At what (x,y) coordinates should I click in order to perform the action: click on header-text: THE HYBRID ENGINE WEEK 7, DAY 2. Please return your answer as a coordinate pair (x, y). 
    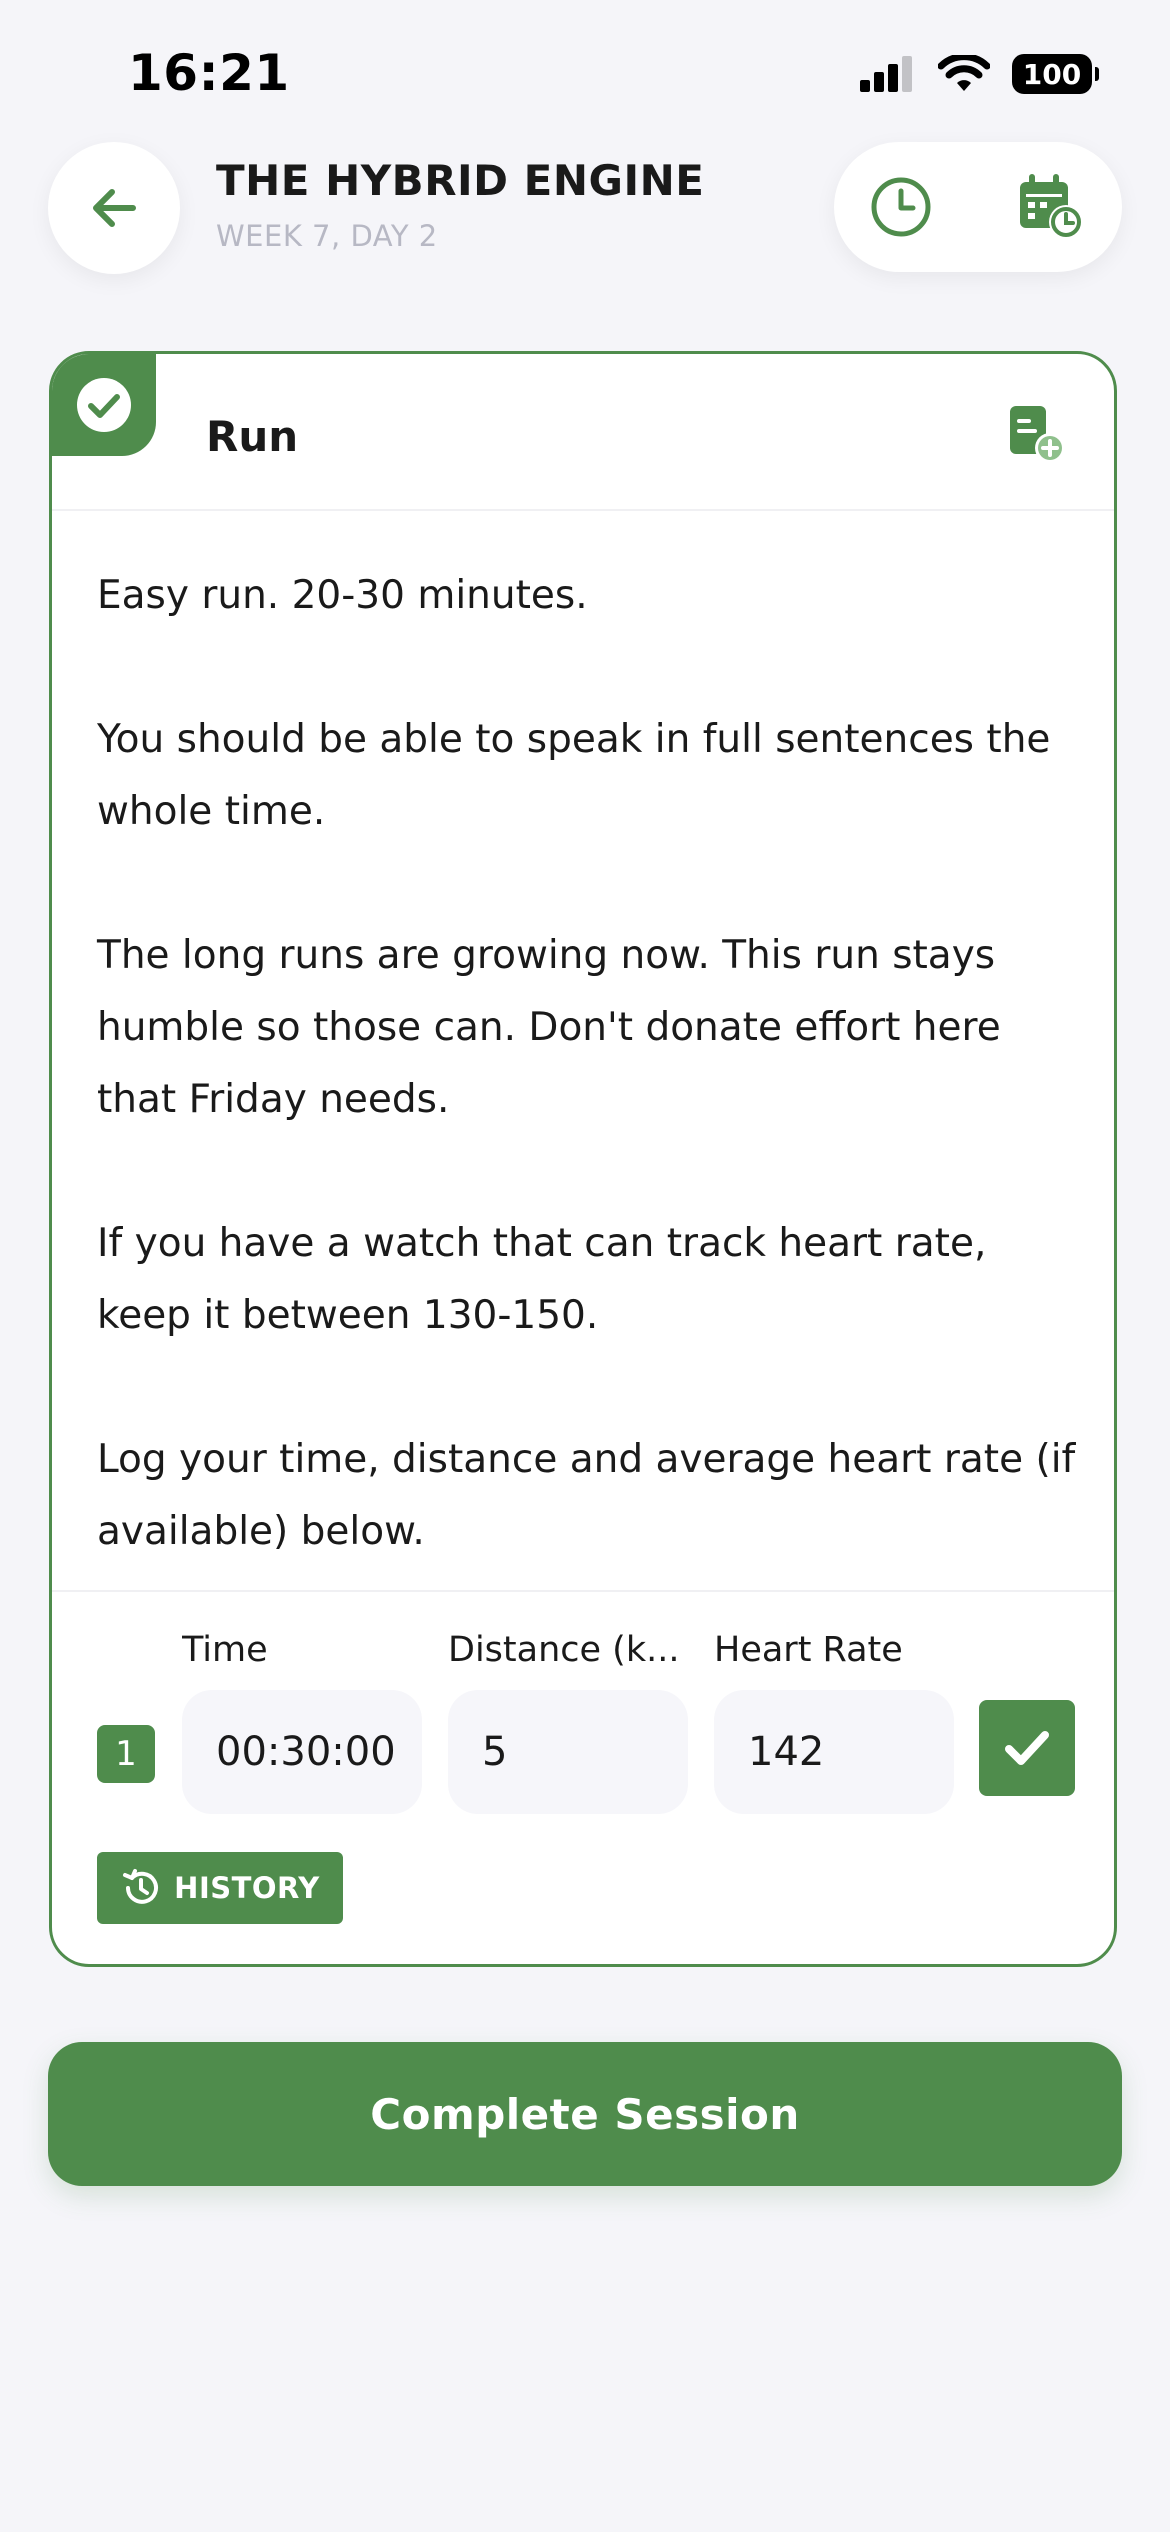
    Looking at the image, I should click on (506, 204).